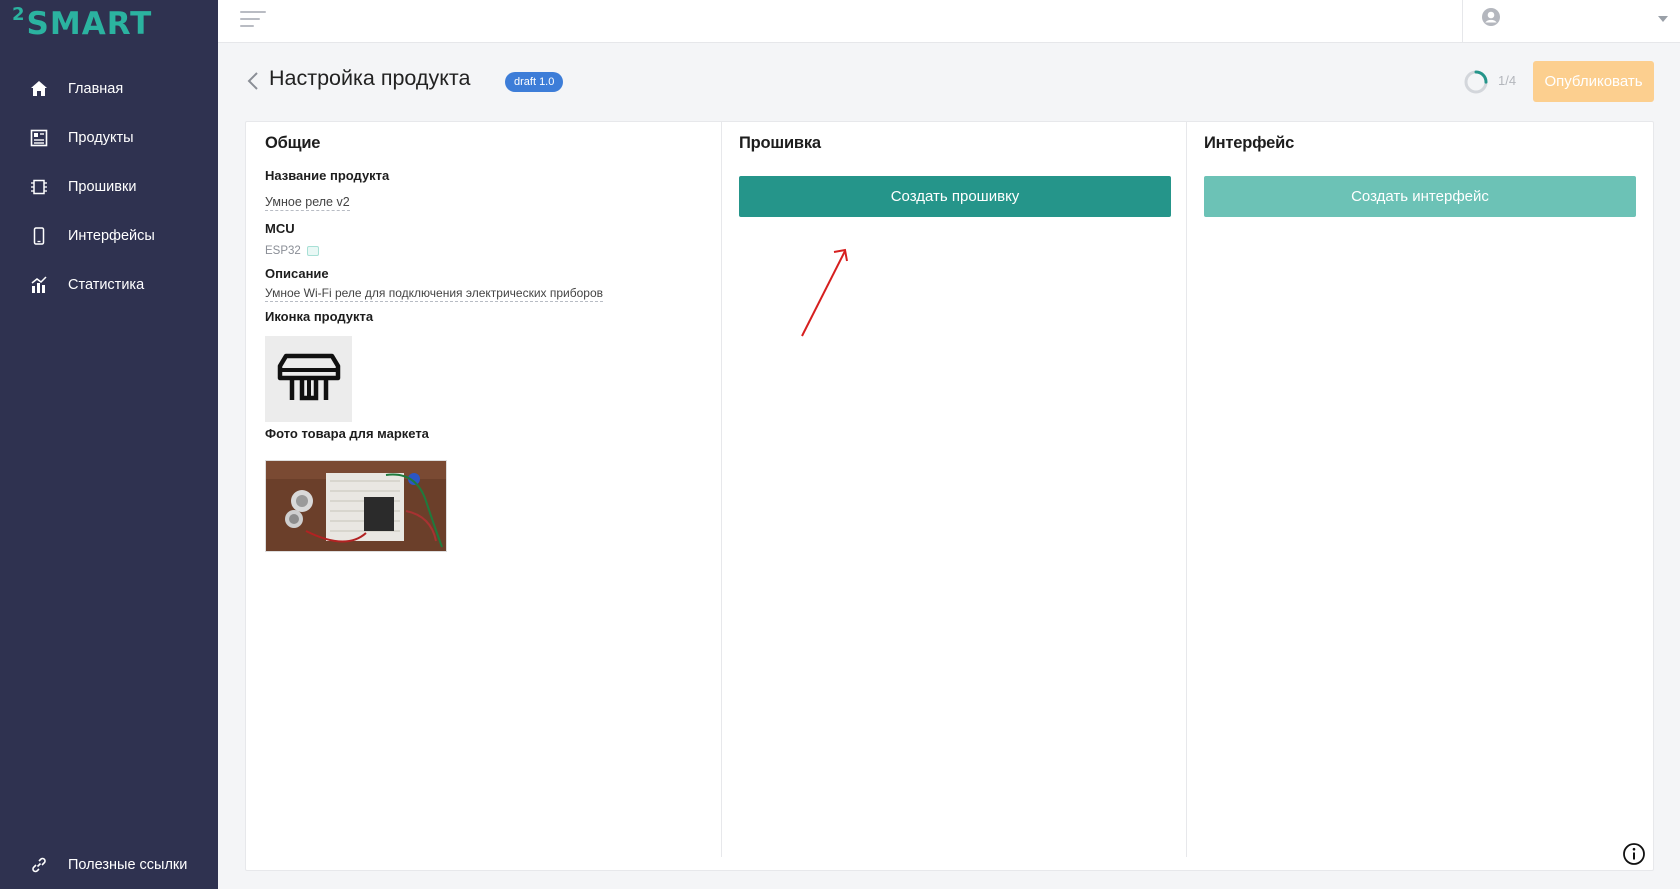 The image size is (1680, 889). Describe the element at coordinates (39, 89) in the screenshot. I see `home-icon` at that location.